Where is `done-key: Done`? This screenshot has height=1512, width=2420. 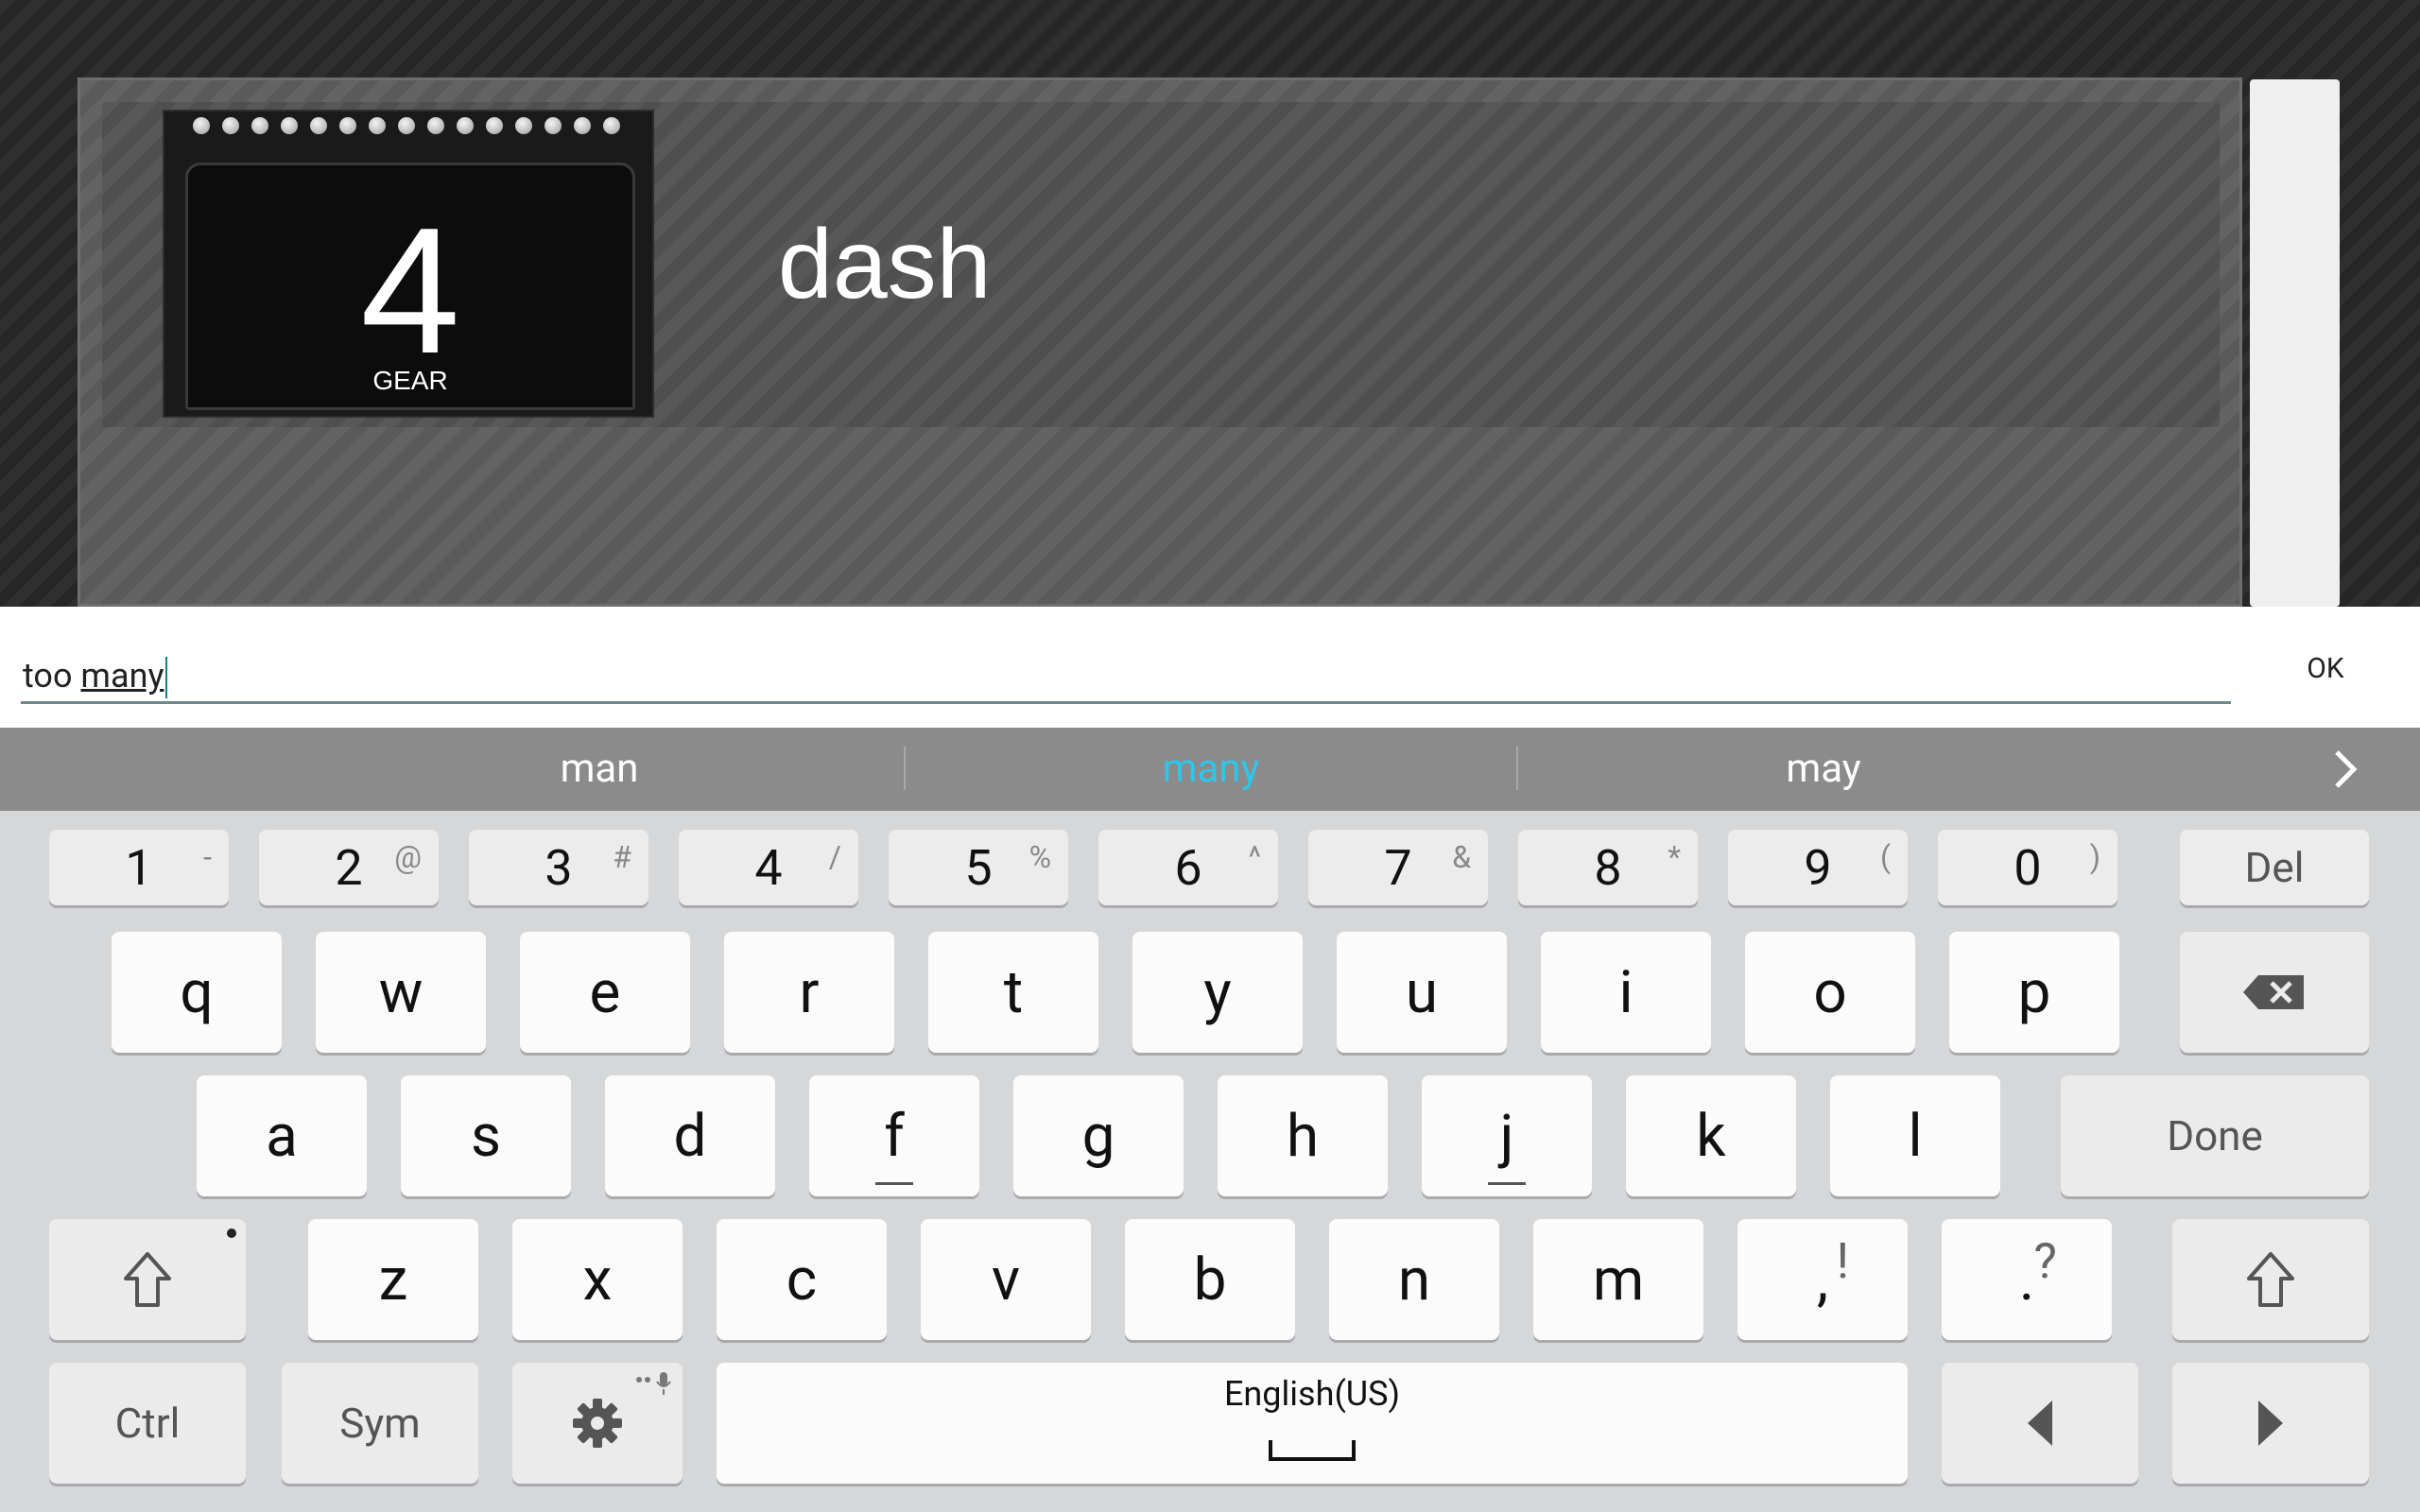 done-key: Done is located at coordinates (2215, 1135).